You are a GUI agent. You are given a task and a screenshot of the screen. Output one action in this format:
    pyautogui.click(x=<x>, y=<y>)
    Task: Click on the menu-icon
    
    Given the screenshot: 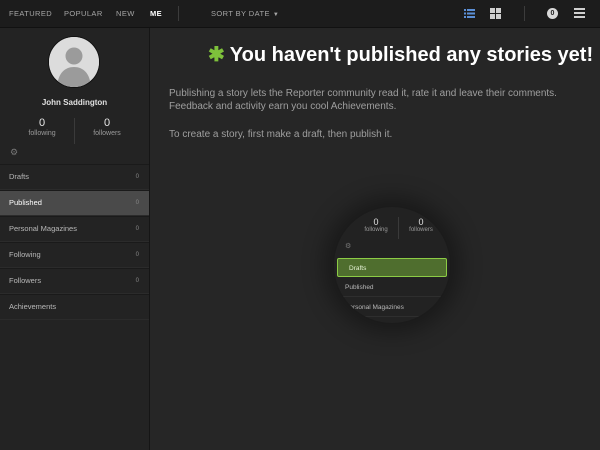 What is the action you would take?
    pyautogui.click(x=579, y=13)
    